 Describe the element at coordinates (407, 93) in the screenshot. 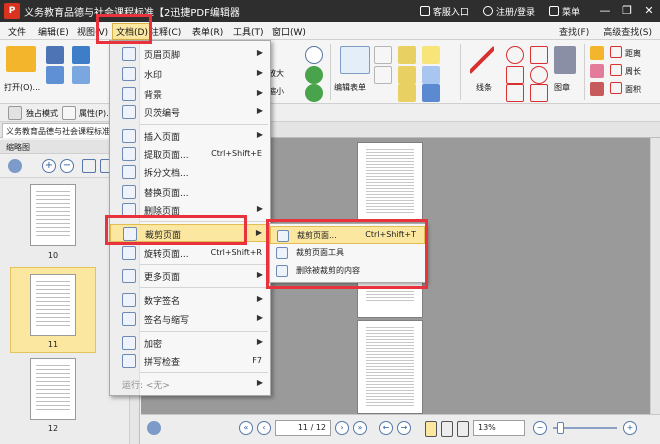

I see `callout-icon` at that location.